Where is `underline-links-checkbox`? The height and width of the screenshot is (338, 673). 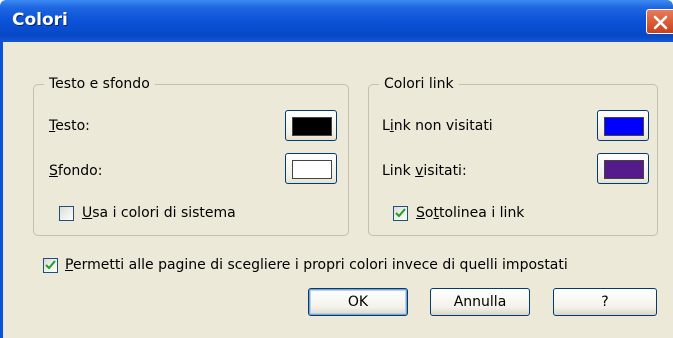
underline-links-checkbox is located at coordinates (400, 213).